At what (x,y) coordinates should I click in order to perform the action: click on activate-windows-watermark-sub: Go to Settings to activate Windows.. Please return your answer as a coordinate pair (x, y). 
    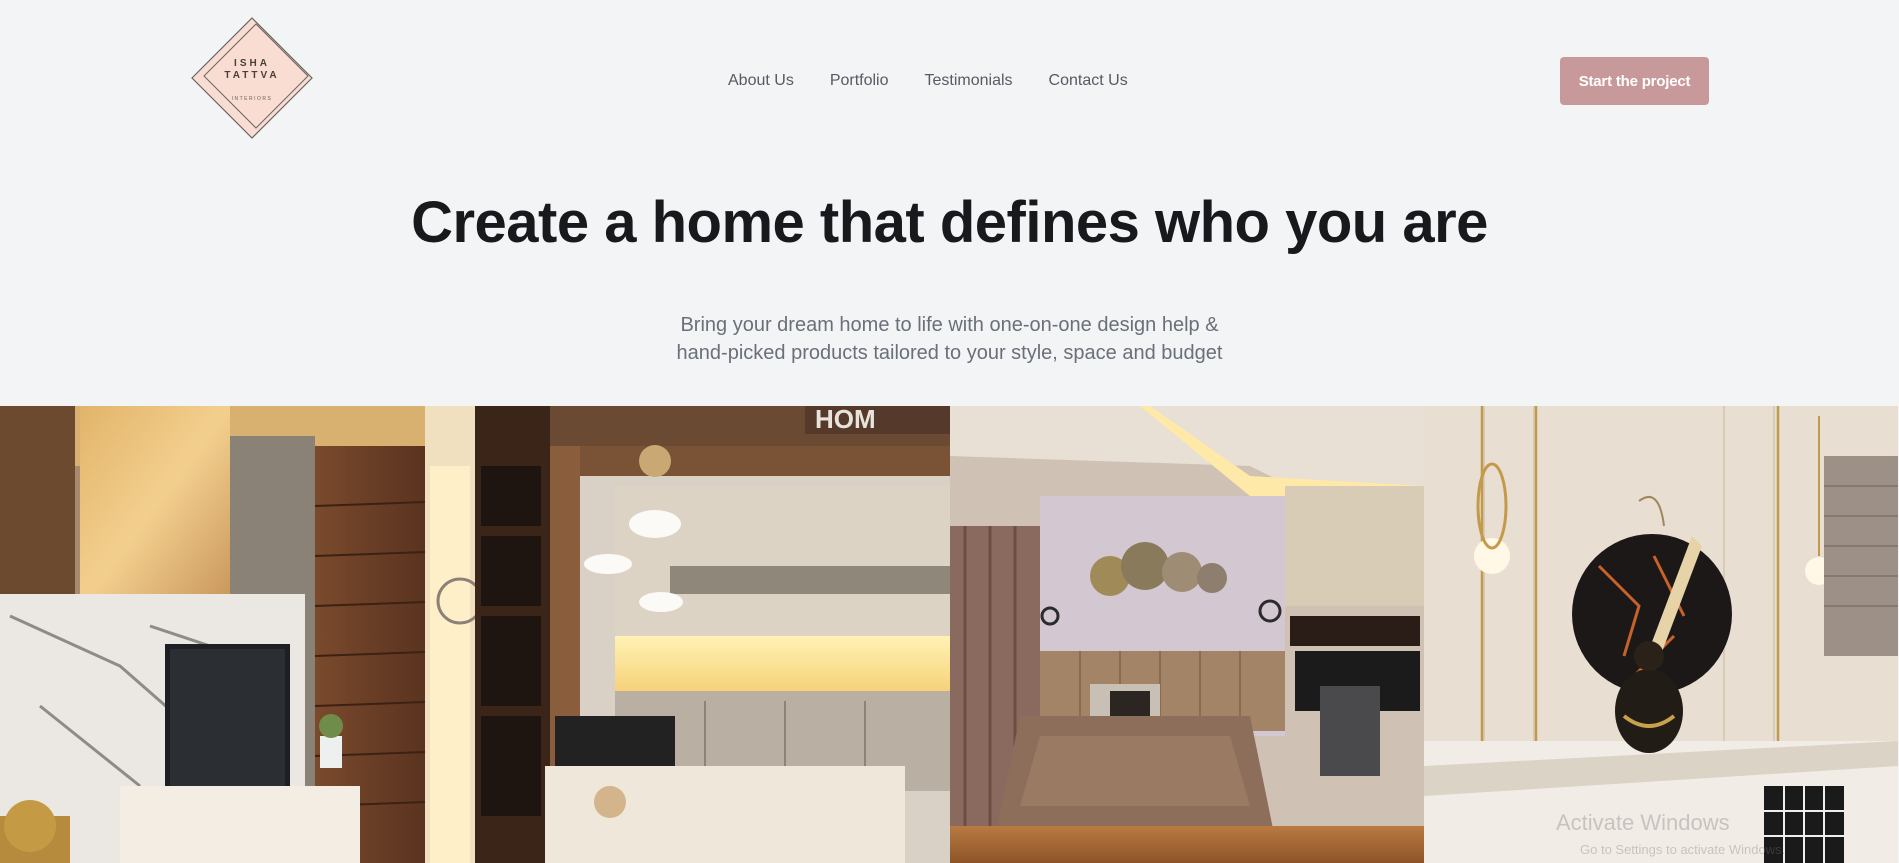
    Looking at the image, I should click on (1683, 849).